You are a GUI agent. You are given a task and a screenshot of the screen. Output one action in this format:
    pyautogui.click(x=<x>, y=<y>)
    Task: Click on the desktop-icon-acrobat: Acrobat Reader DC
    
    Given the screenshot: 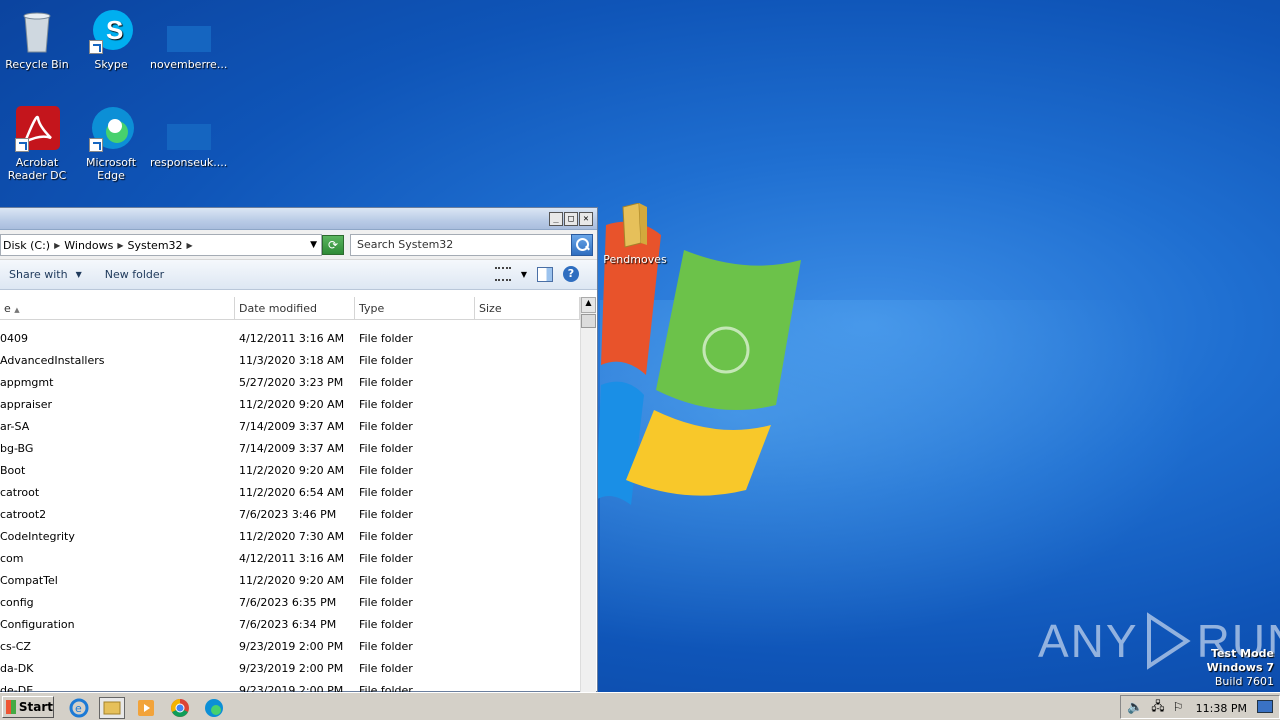 What is the action you would take?
    pyautogui.click(x=37, y=144)
    